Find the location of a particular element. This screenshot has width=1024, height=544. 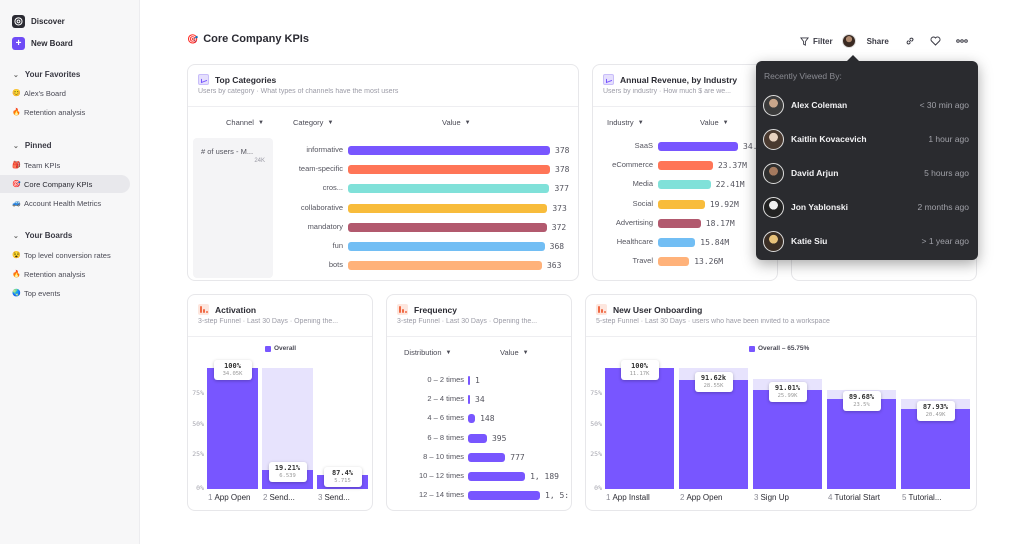

sidebar-item-retention-analysis-2: 🔥 Retention analysis is located at coordinates (65, 274).